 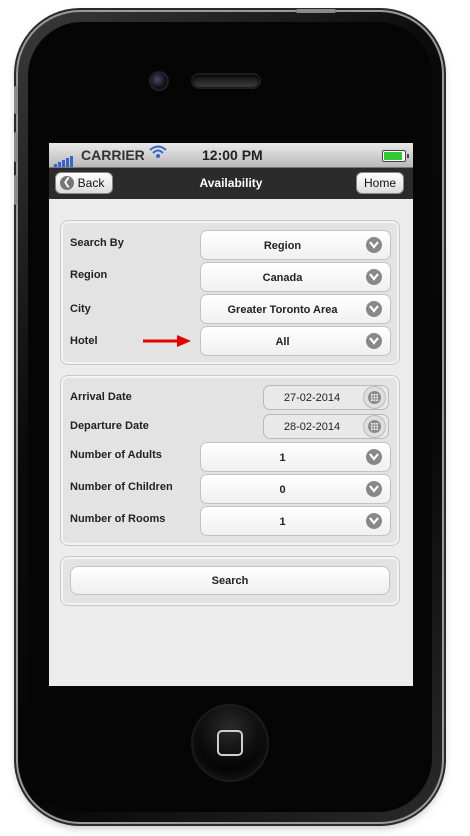 What do you see at coordinates (282, 278) in the screenshot?
I see `region-value: Canada` at bounding box center [282, 278].